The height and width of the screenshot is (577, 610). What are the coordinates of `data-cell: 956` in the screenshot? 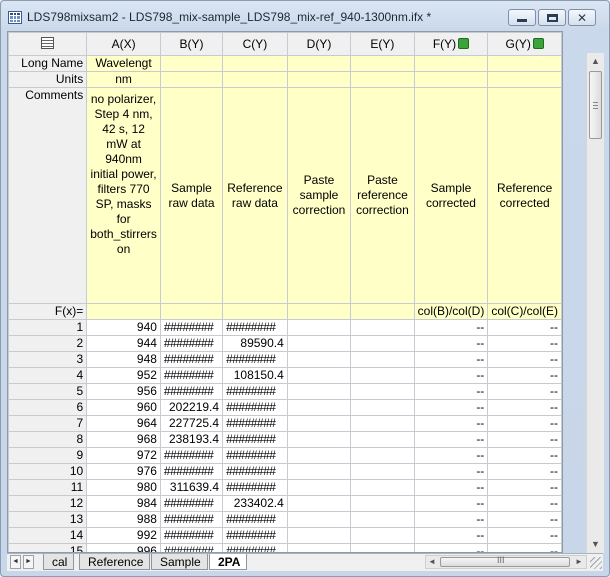 It's located at (123, 391).